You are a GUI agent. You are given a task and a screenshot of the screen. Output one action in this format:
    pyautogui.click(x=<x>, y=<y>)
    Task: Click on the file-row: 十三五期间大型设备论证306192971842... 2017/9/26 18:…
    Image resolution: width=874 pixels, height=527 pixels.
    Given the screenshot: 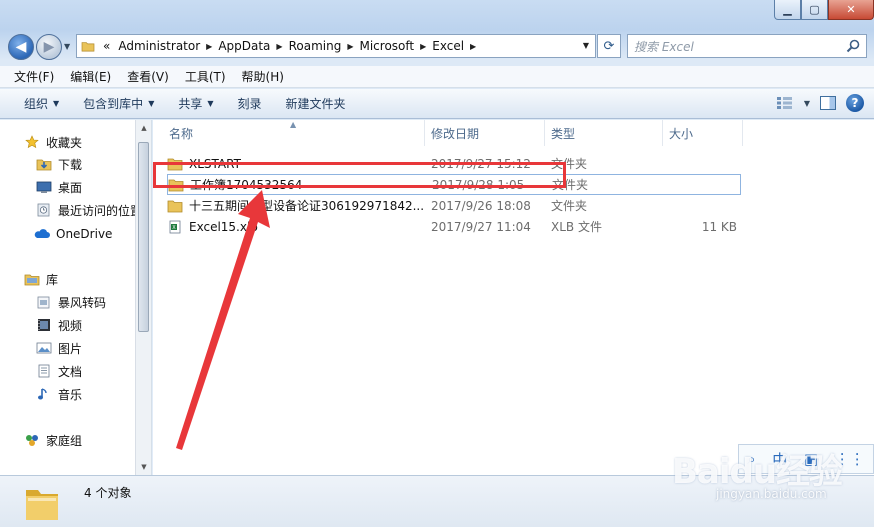 What is the action you would take?
    pyautogui.click(x=457, y=205)
    